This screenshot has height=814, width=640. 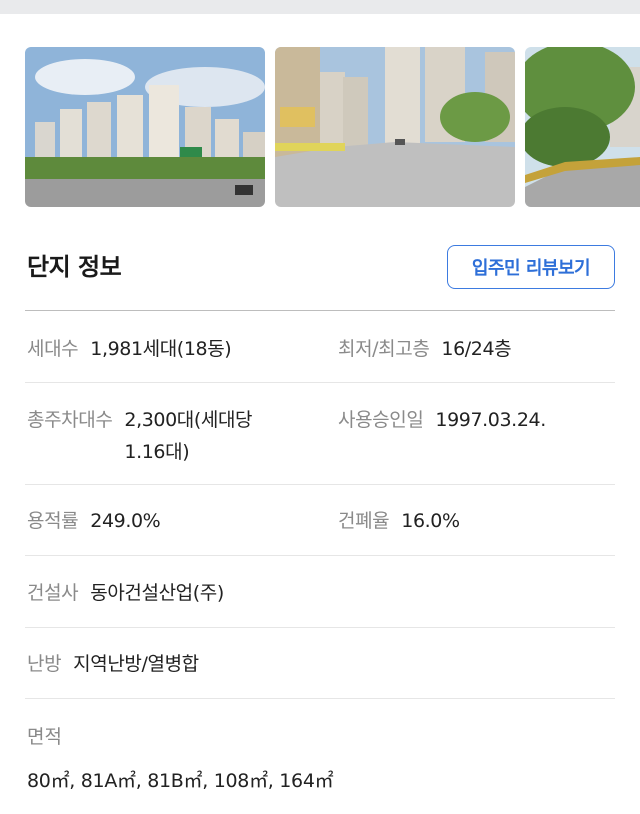 What do you see at coordinates (136, 664) in the screenshot?
I see `heating-value: 지역난방/열병합` at bounding box center [136, 664].